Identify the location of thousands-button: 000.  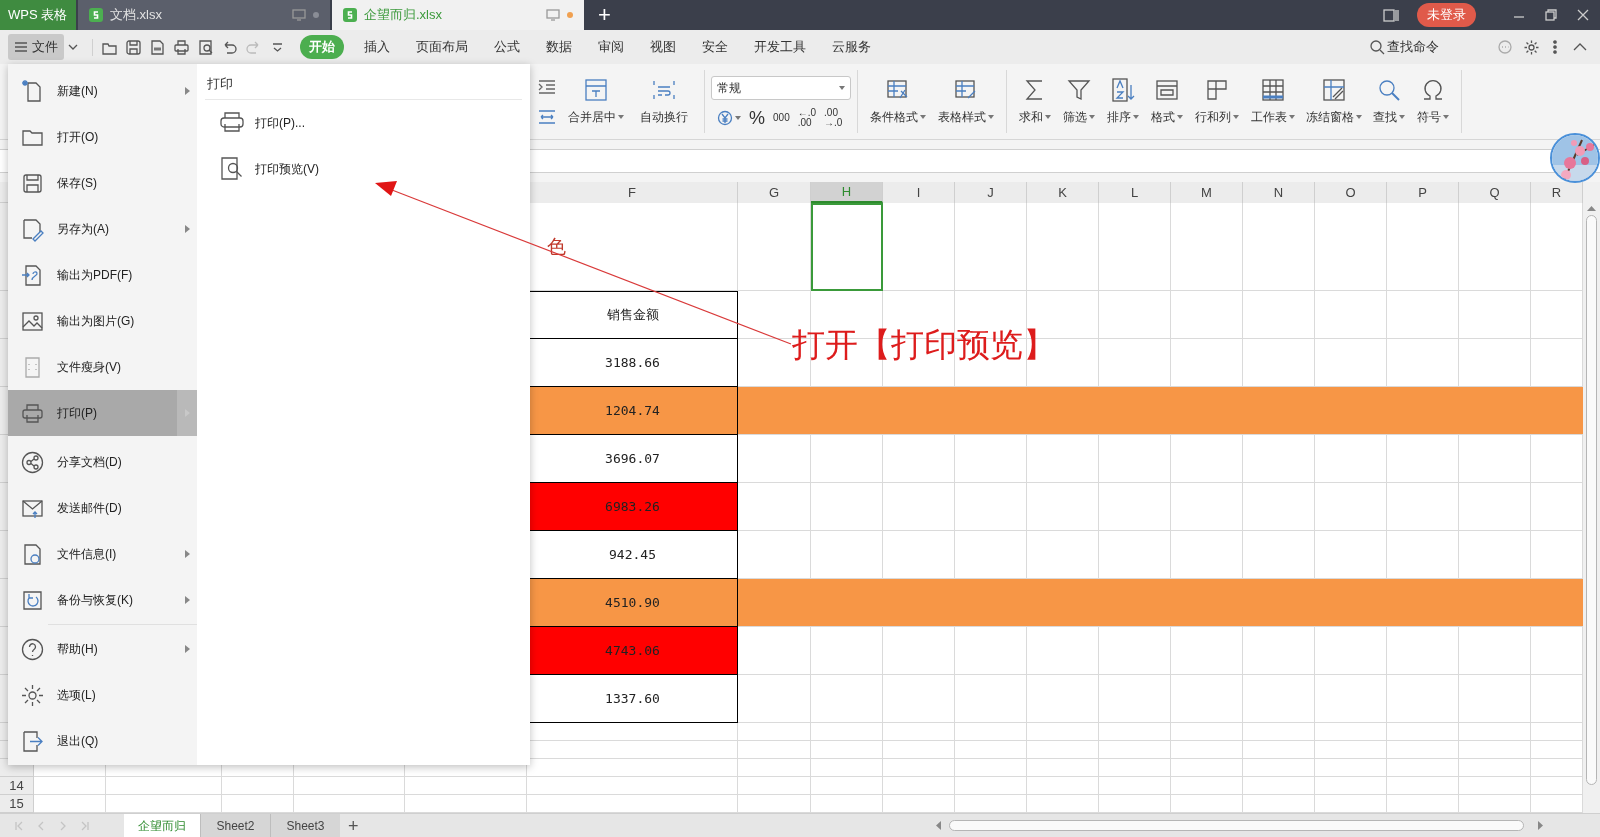
(781, 117).